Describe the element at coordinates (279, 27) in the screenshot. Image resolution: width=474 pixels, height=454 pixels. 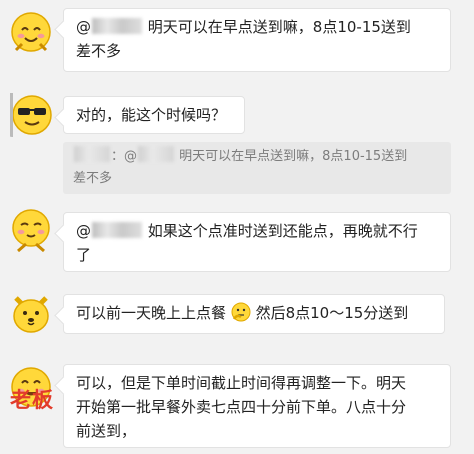
I see `message-text: 明天可以在早点送到嘛，8点10-15送到` at that location.